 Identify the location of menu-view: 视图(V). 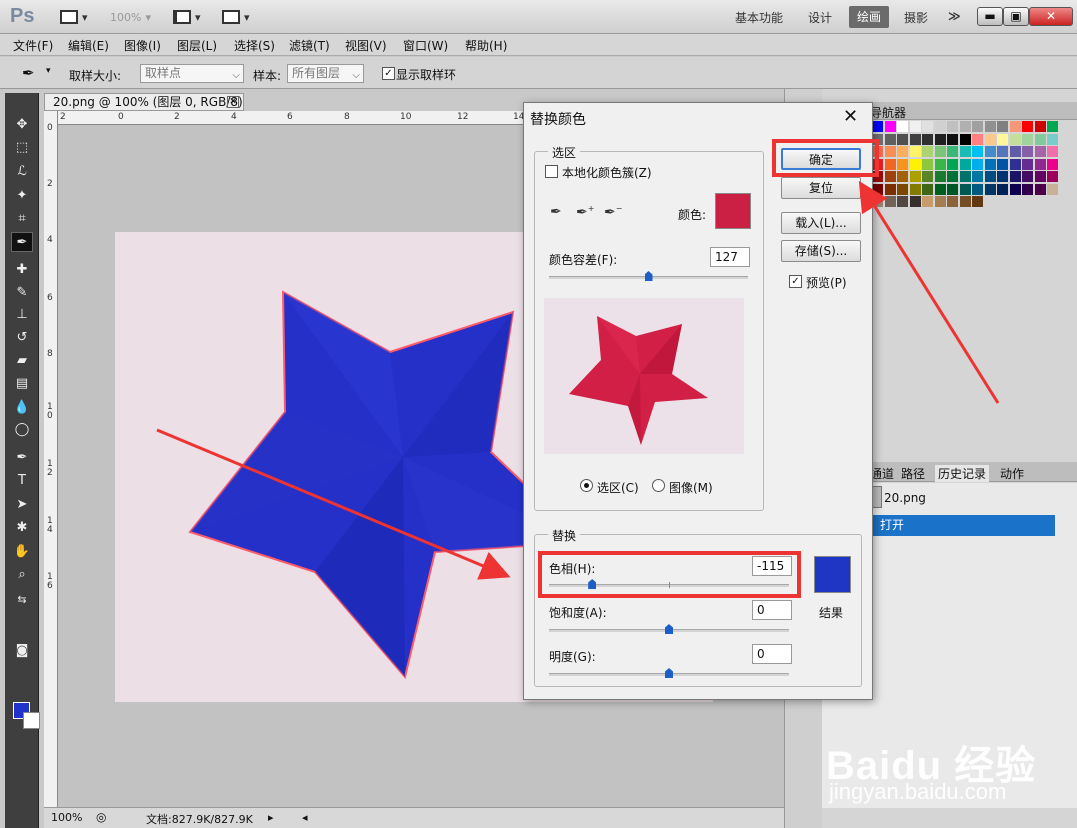
(366, 45).